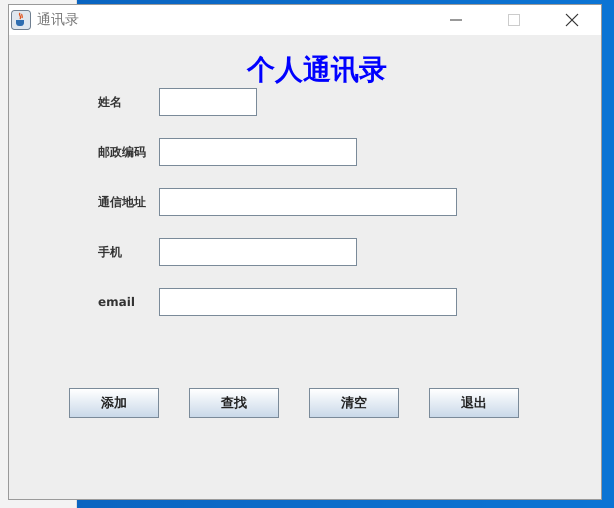 The image size is (614, 508). What do you see at coordinates (354, 403) in the screenshot?
I see `action-button: 清空` at bounding box center [354, 403].